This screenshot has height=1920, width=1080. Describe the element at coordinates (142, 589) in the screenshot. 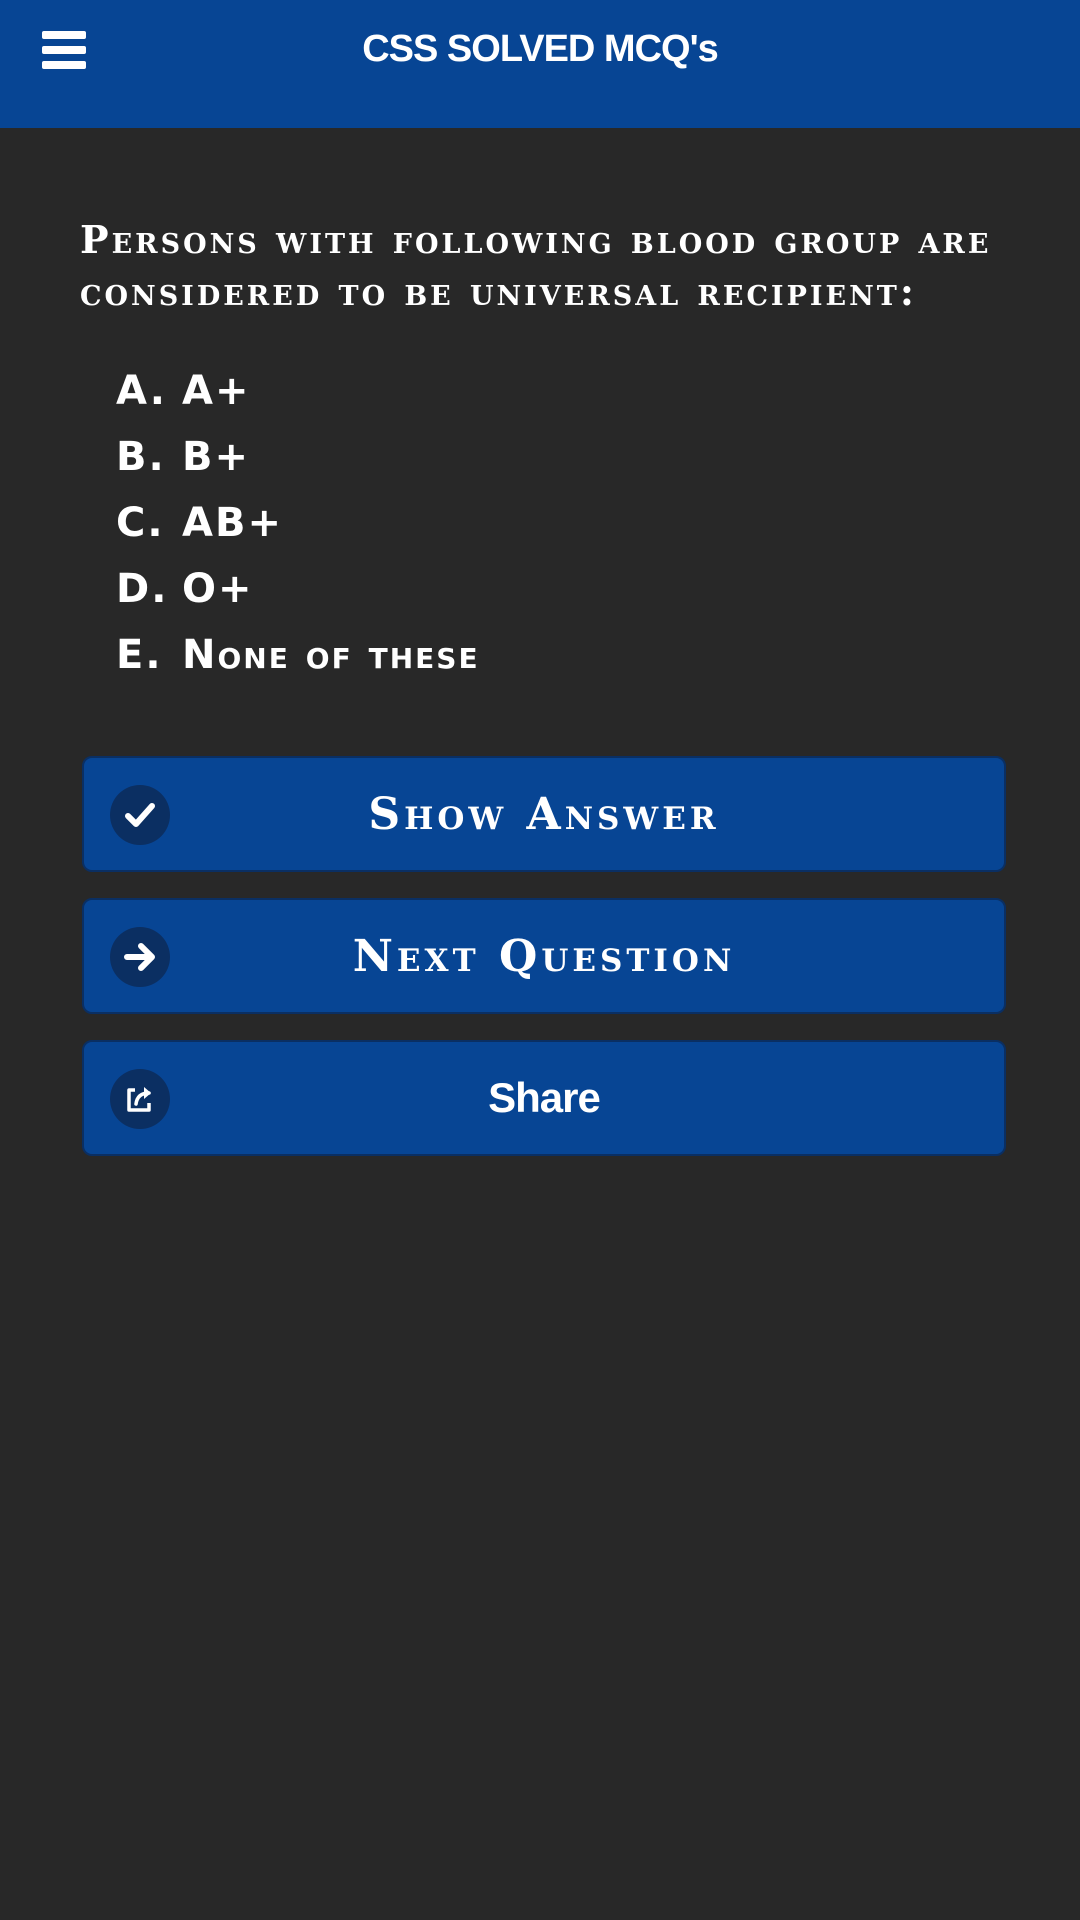

I see `option-letter: D.` at that location.